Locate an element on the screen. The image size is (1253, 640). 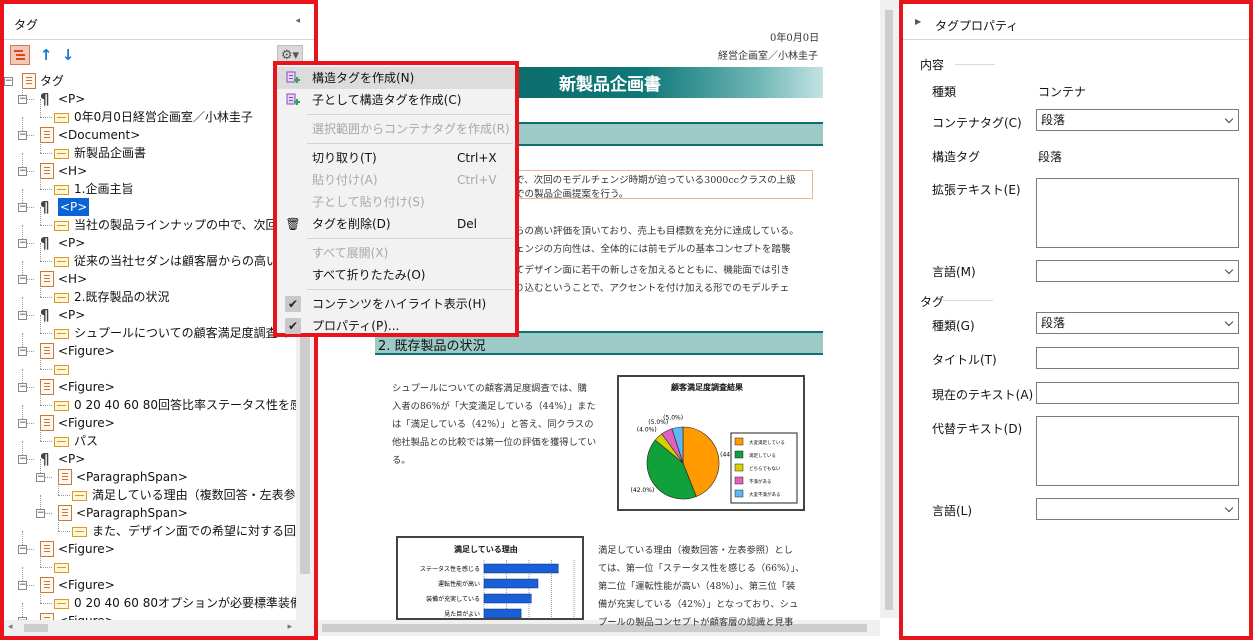
tree-row: 0年0月0日経営企画室／小林圭子 is located at coordinates (150, 112).